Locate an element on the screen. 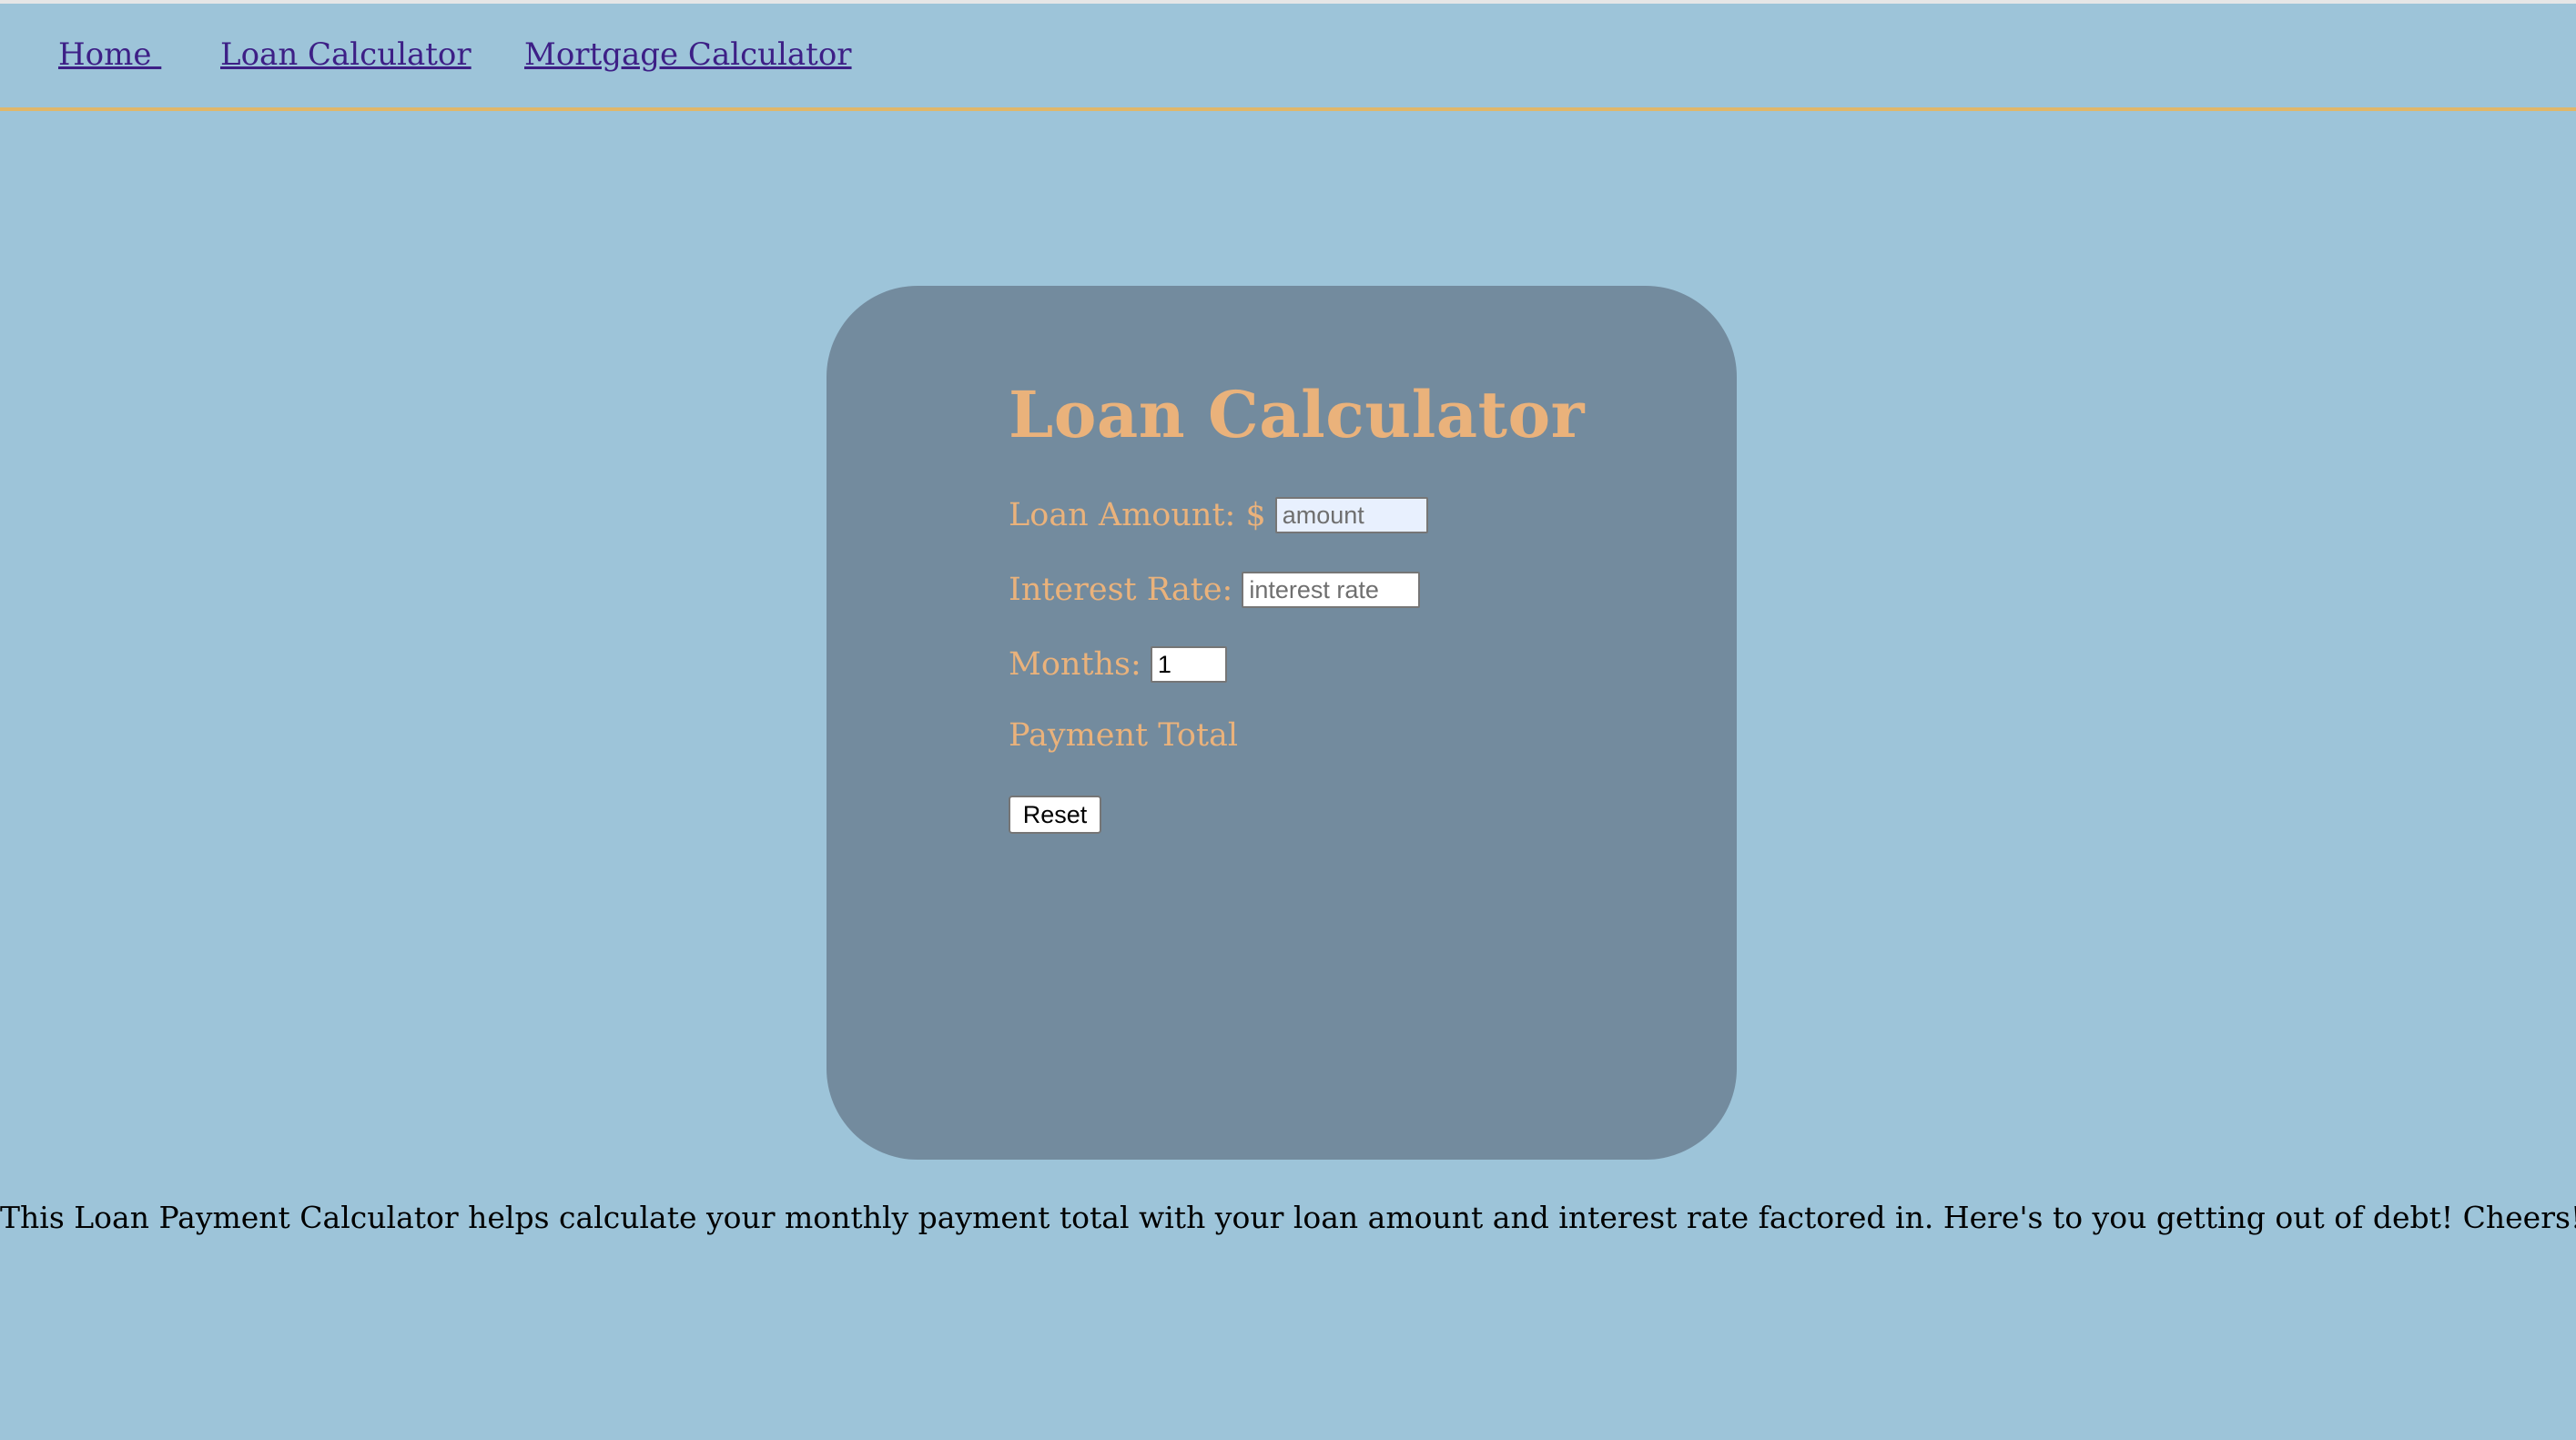  top-navigation: Home Loan Calculator Mortgage Calculator is located at coordinates (1288, 58).